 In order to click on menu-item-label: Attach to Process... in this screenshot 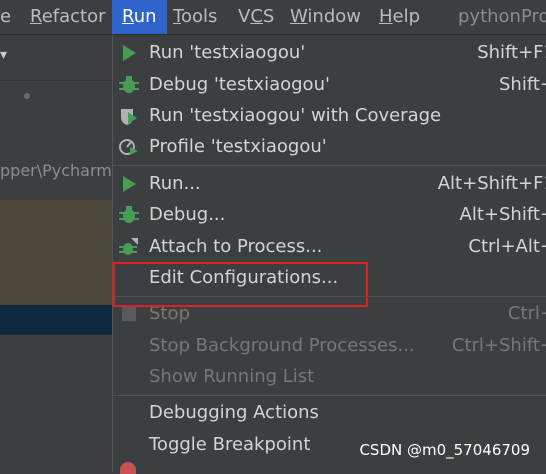, I will do `click(236, 246)`.